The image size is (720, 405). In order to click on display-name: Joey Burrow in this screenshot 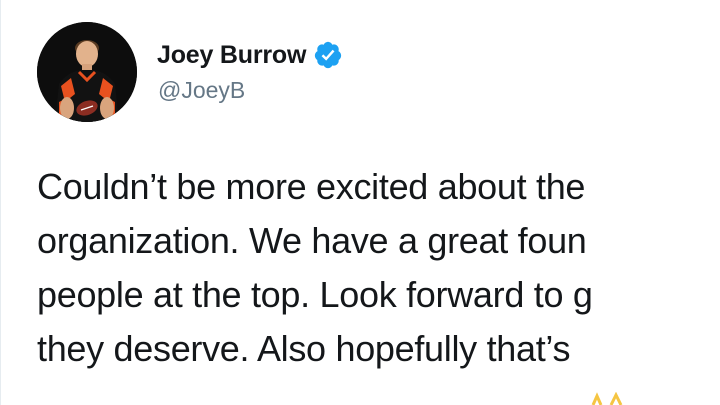, I will do `click(231, 55)`.